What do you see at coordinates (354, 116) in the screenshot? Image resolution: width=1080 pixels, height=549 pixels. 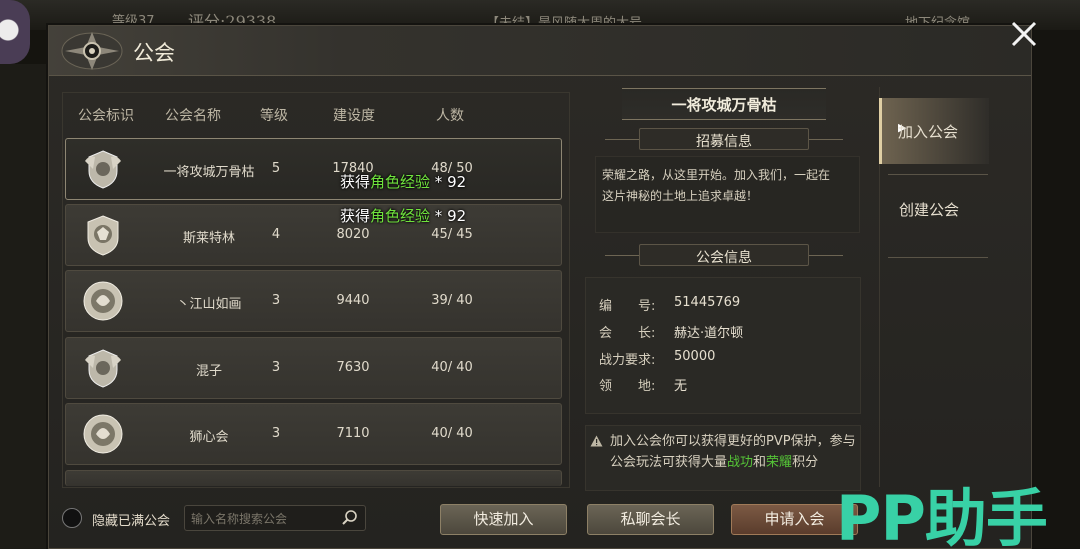 I see `column-header-build: 建设度` at bounding box center [354, 116].